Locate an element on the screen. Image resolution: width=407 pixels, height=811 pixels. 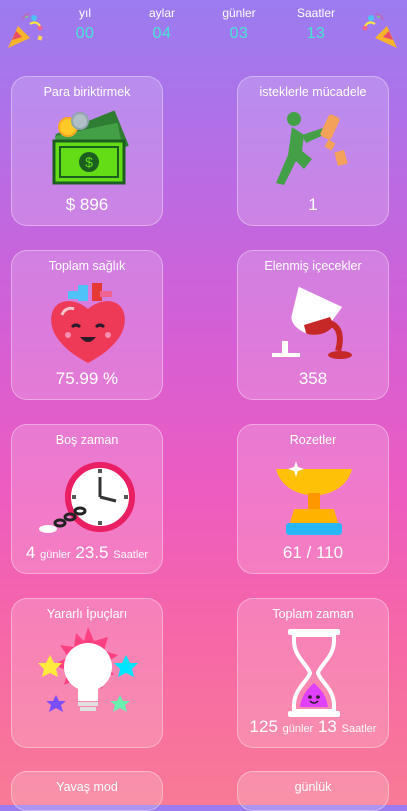
hourglass-icon is located at coordinates (314, 673).